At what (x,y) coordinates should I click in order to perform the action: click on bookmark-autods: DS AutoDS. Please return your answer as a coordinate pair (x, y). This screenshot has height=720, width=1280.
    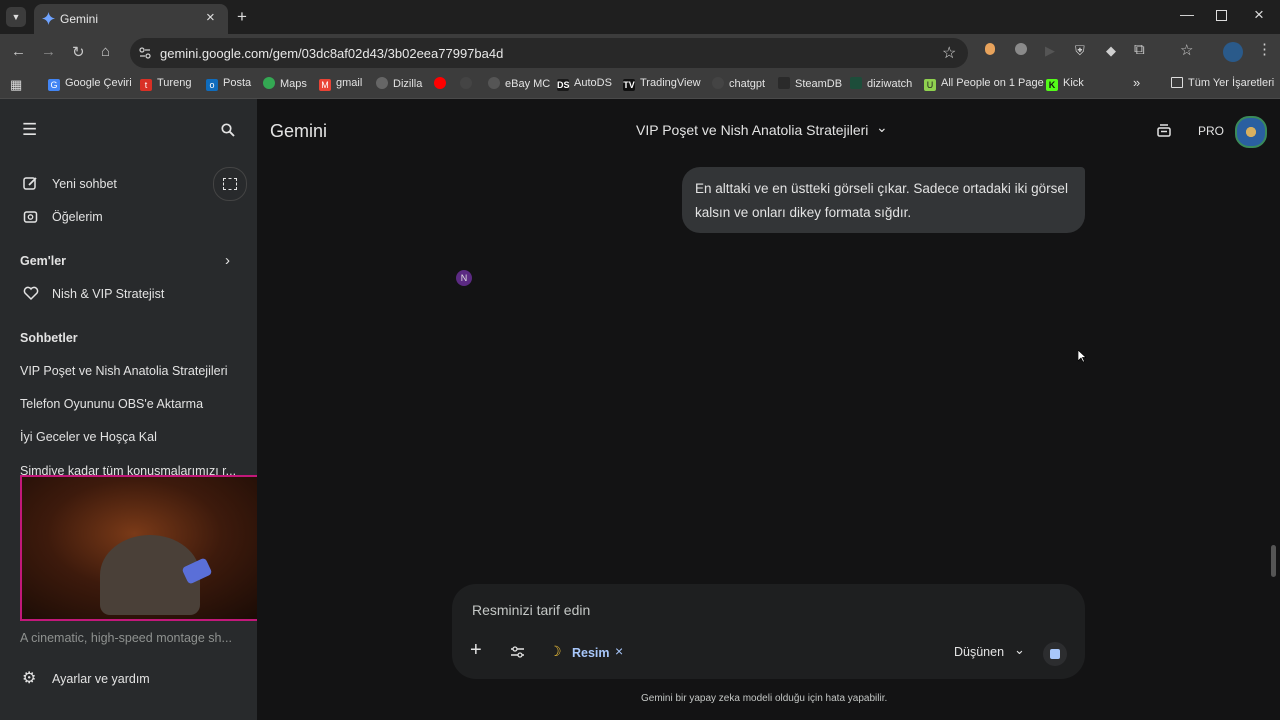
    Looking at the image, I should click on (584, 84).